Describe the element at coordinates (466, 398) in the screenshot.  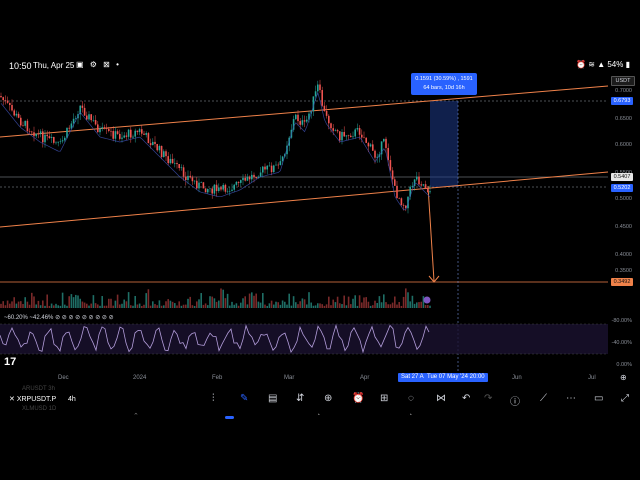
I see `undo-icon: ↶` at that location.